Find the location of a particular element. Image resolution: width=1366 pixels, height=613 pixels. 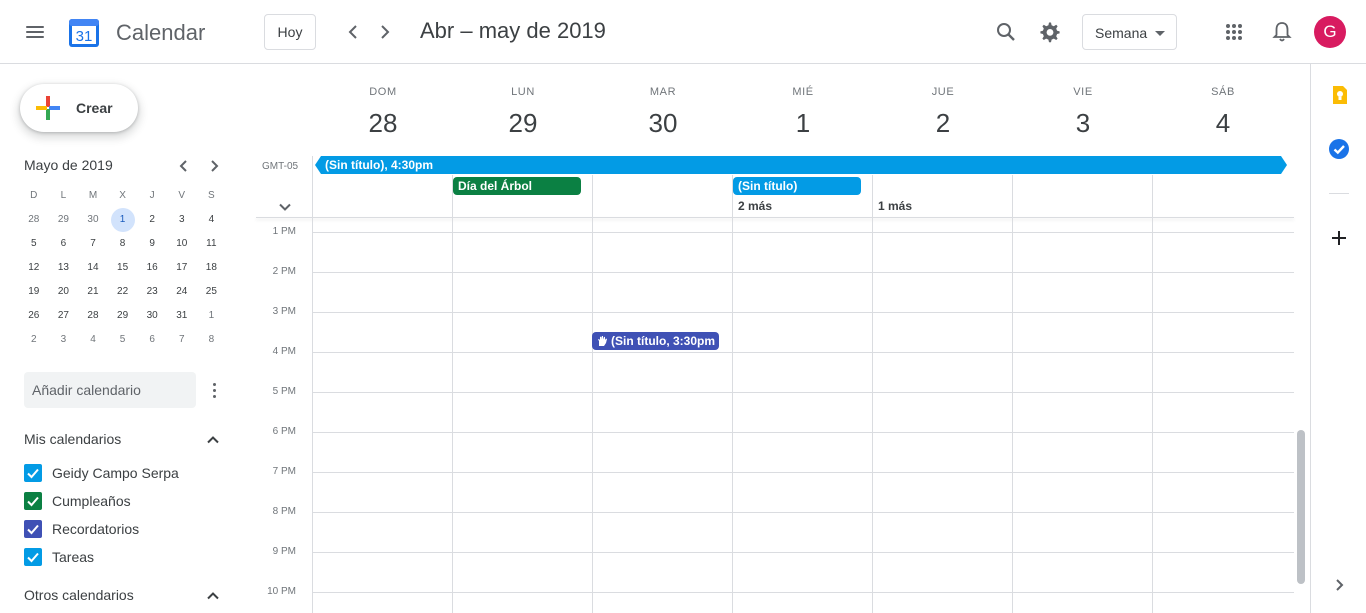

my-calendars-title: Mis calendarios is located at coordinates (72, 439).